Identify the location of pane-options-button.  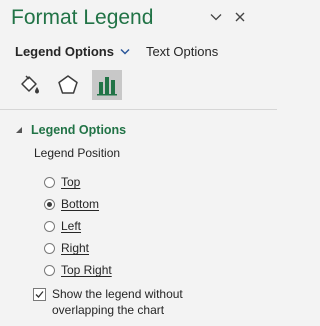
(216, 17).